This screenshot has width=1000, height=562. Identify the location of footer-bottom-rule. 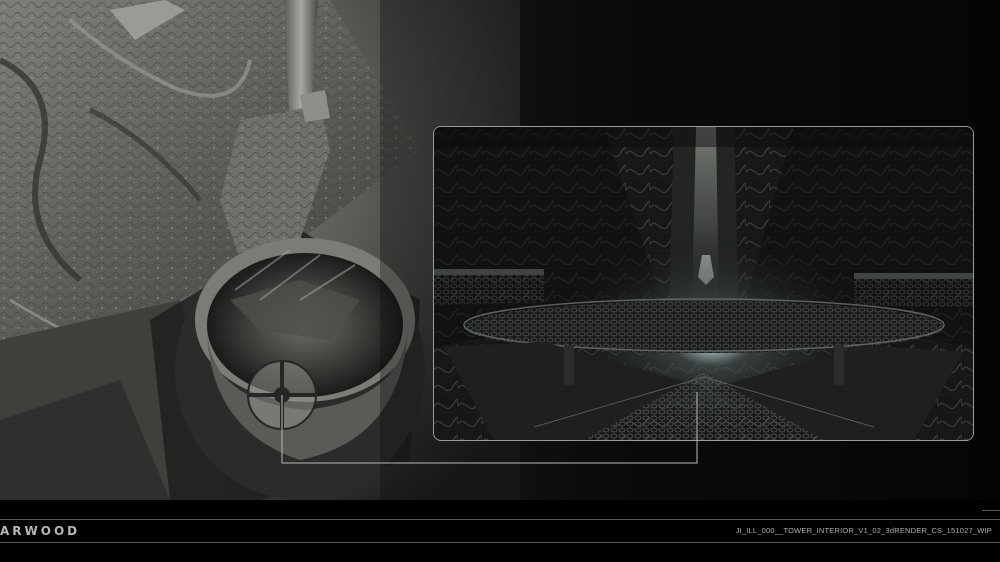
(500, 542).